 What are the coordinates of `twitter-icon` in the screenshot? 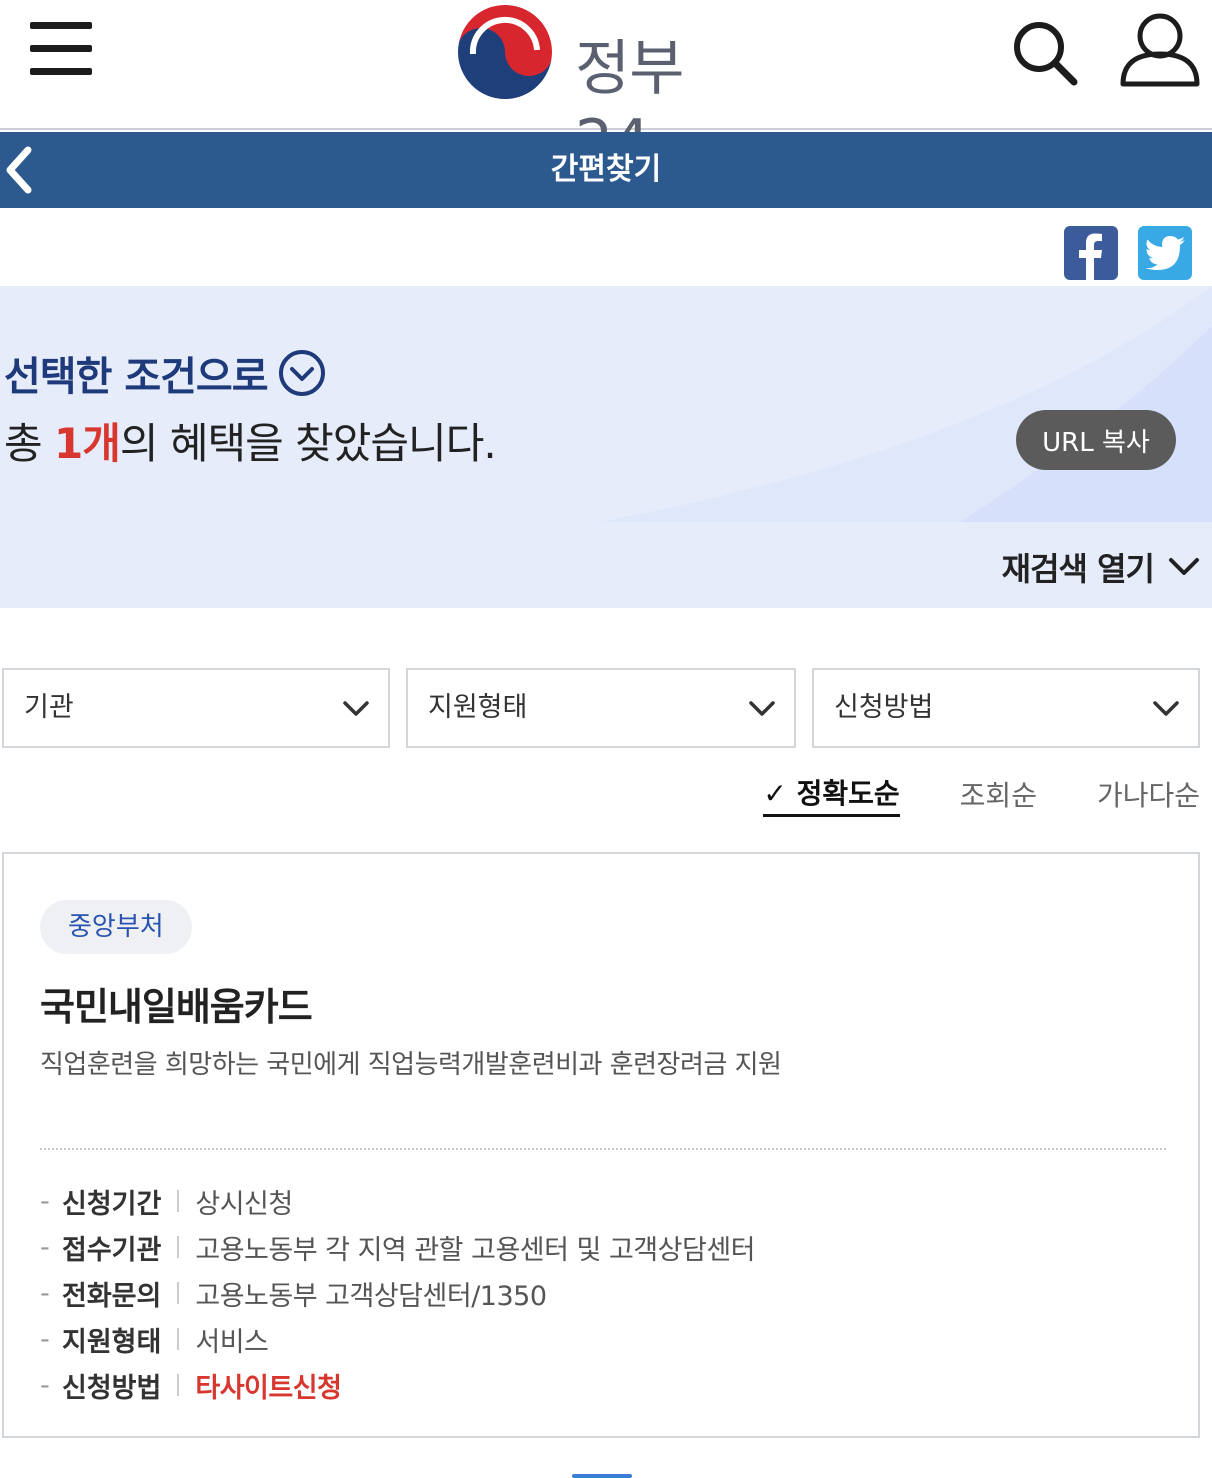 It's located at (1165, 253).